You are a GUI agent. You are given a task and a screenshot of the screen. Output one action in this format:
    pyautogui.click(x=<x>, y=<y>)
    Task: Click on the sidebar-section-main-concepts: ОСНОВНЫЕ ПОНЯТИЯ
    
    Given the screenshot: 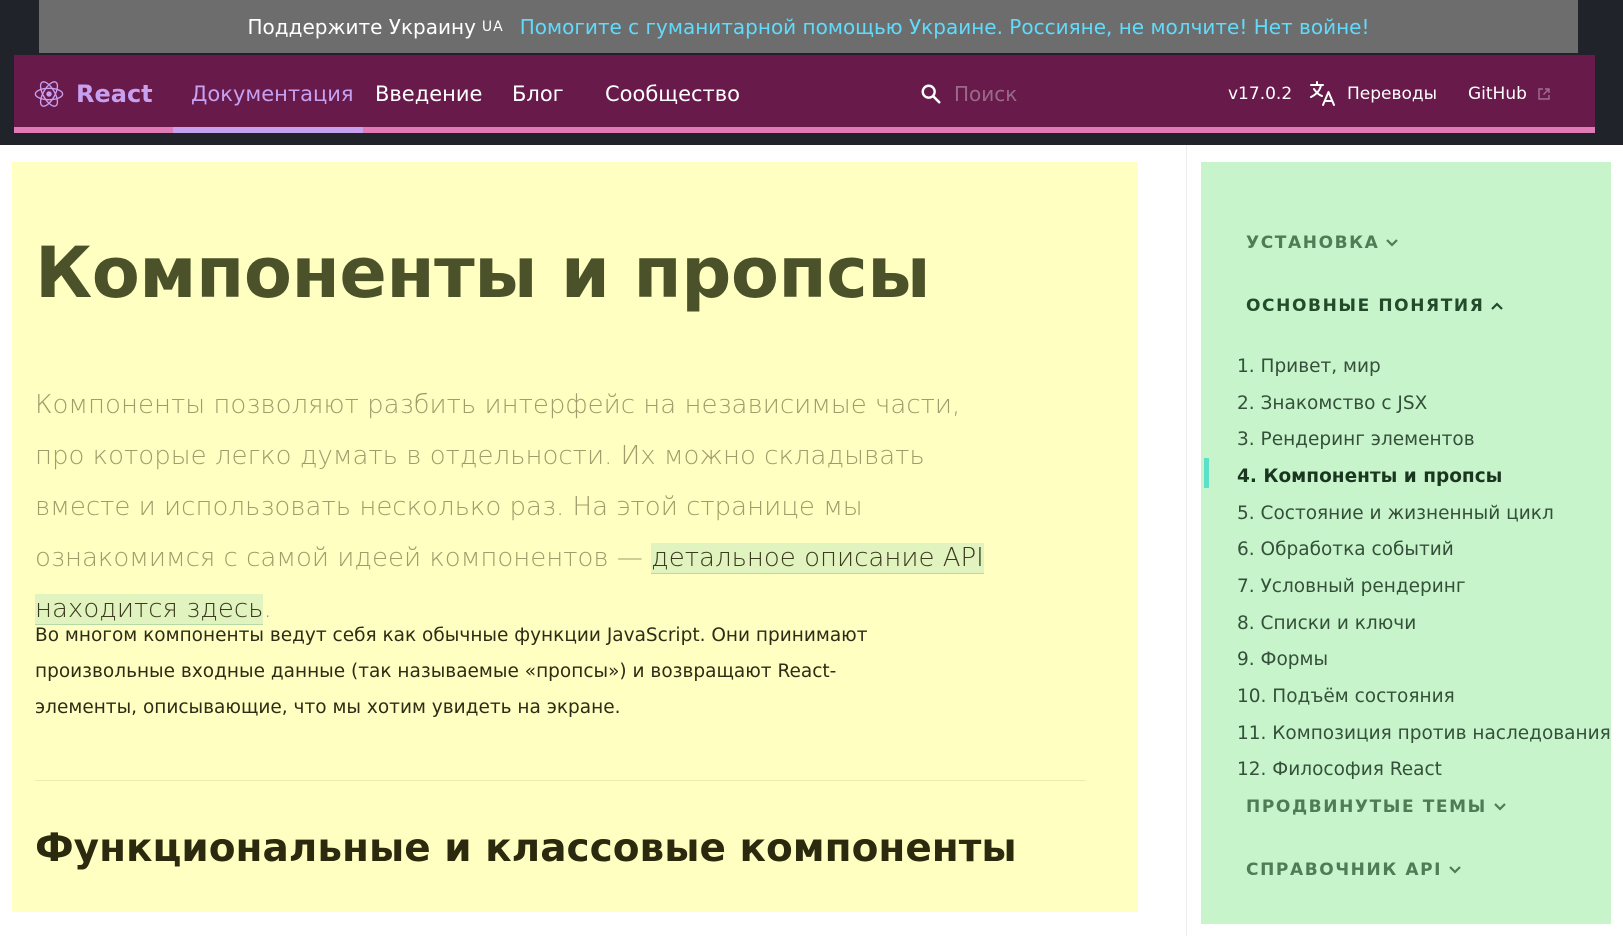 What is the action you would take?
    pyautogui.click(x=1375, y=306)
    